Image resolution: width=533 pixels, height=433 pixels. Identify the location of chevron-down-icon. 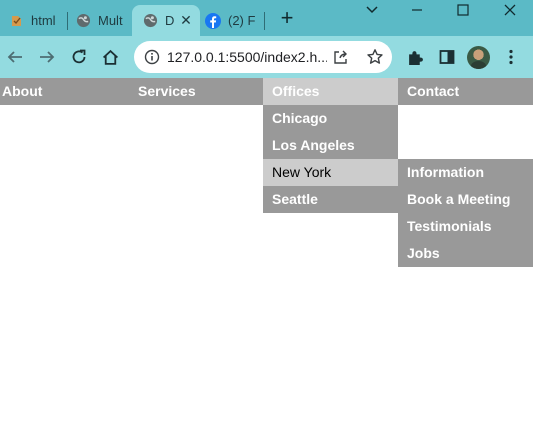
(372, 10).